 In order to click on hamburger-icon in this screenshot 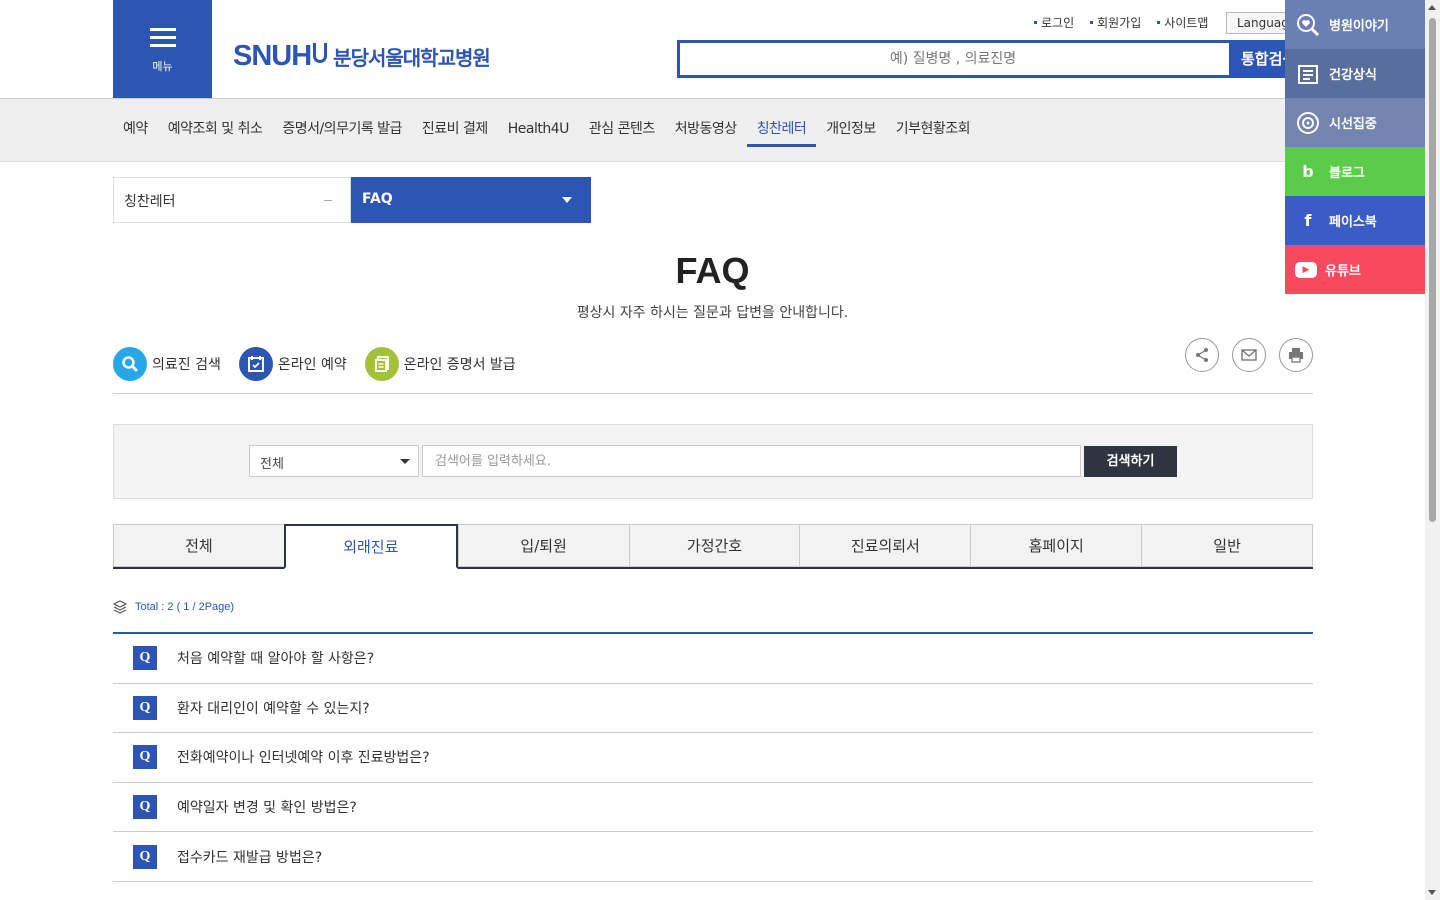, I will do `click(163, 40)`.